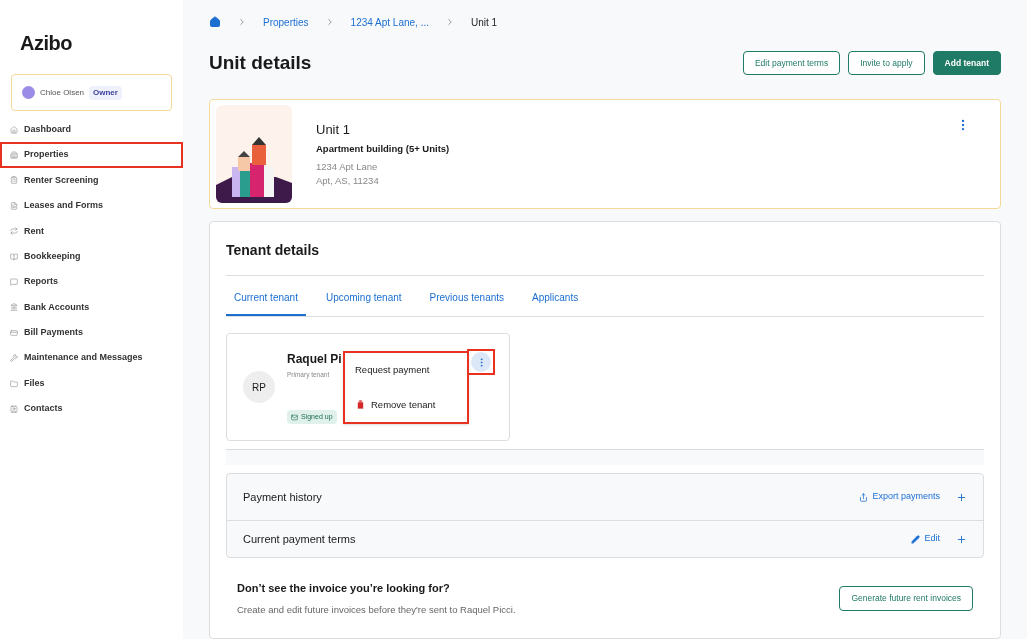 This screenshot has width=1027, height=639. Describe the element at coordinates (966, 63) in the screenshot. I see `action-button: Add tenant` at that location.